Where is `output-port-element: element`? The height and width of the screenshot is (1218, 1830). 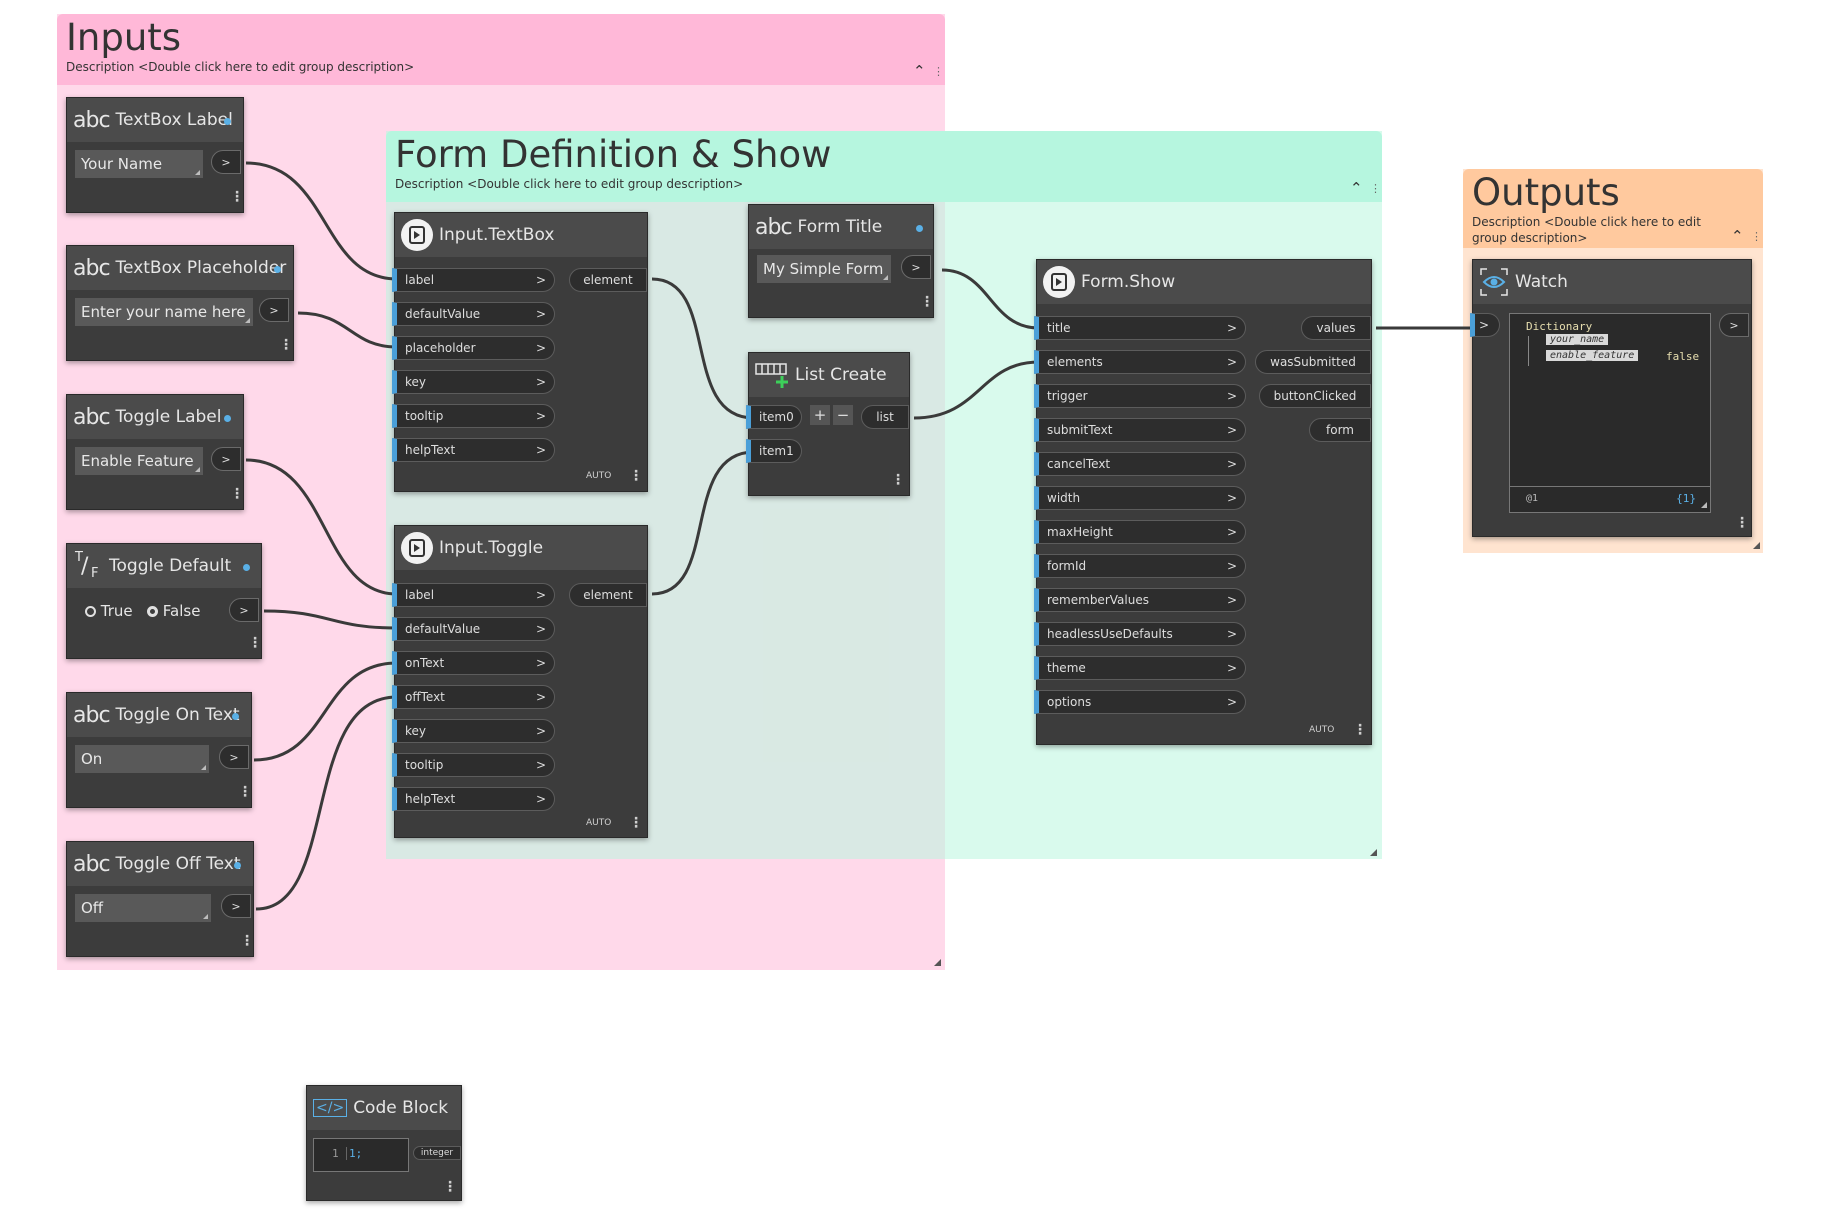 output-port-element: element is located at coordinates (608, 280).